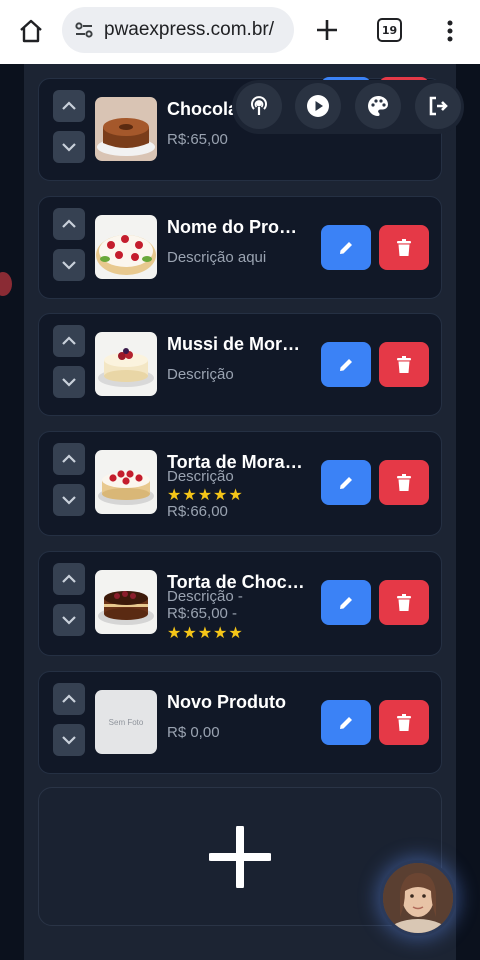 This screenshot has height=960, width=480. What do you see at coordinates (193, 732) in the screenshot?
I see `product-price: R$ 0,00` at bounding box center [193, 732].